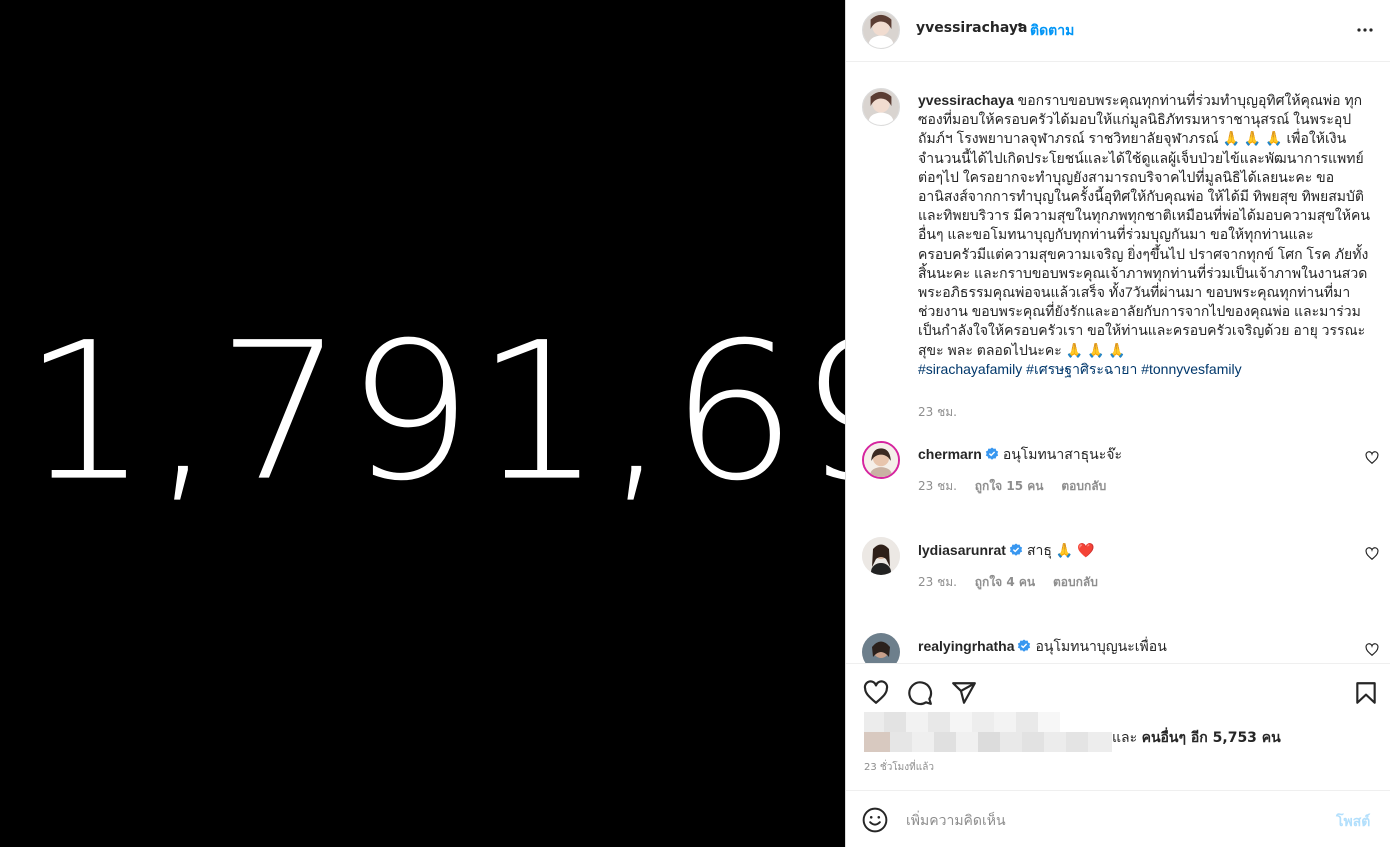  What do you see at coordinates (875, 820) in the screenshot?
I see `emoji-icon` at bounding box center [875, 820].